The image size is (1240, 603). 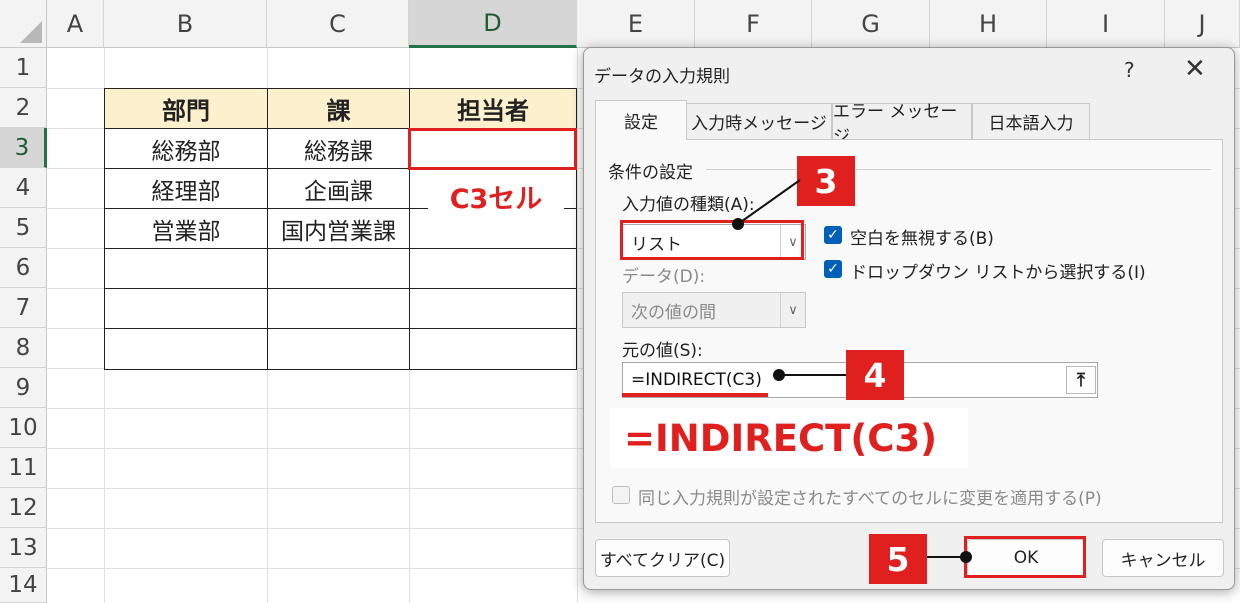 What do you see at coordinates (966, 557) in the screenshot?
I see `step5-dot` at bounding box center [966, 557].